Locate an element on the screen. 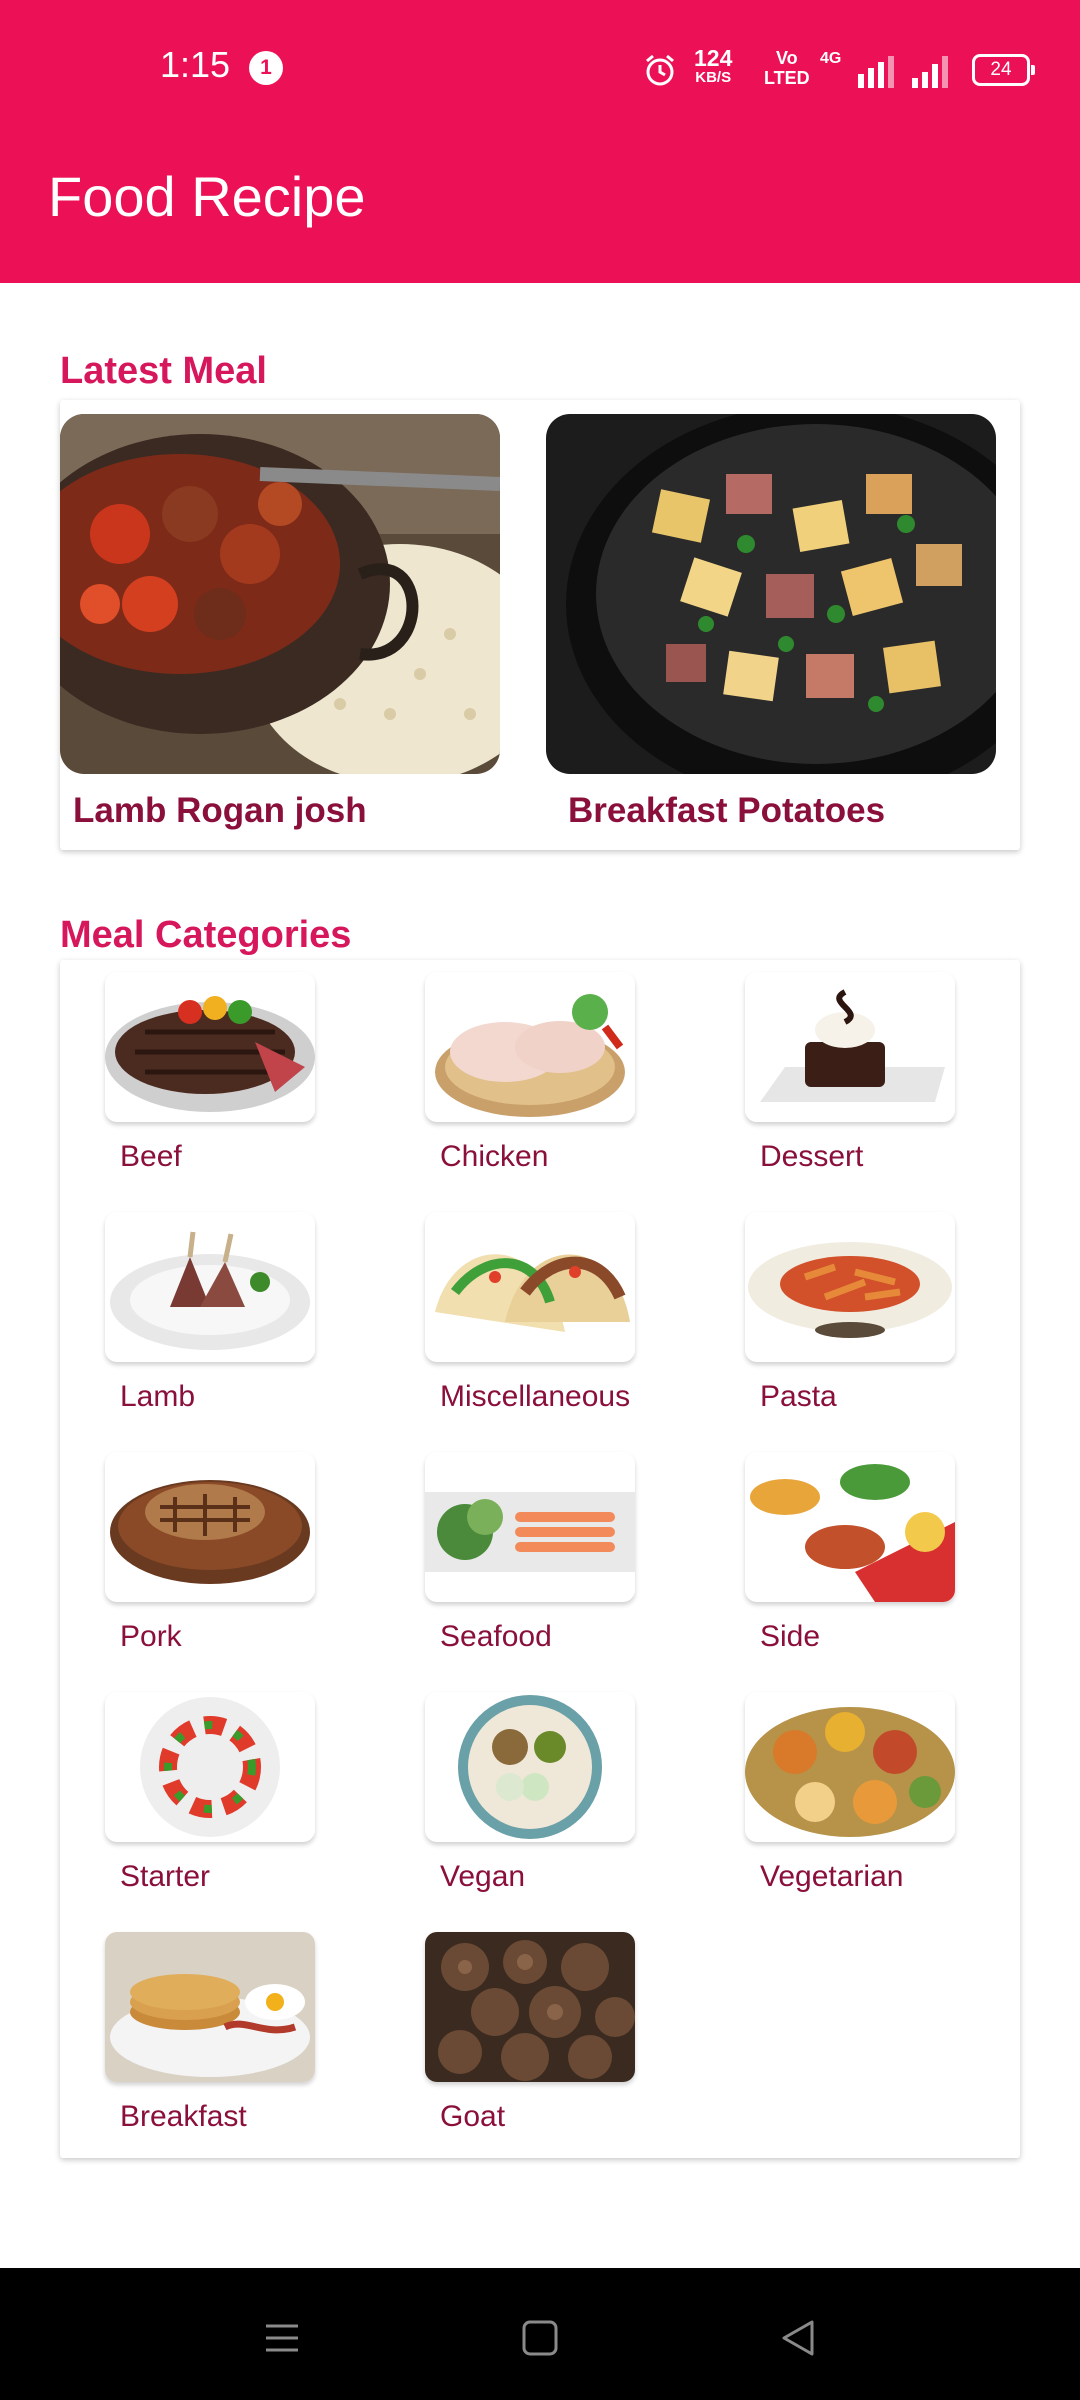 The height and width of the screenshot is (2400, 1080). category-label: Vegetarian is located at coordinates (832, 1876).